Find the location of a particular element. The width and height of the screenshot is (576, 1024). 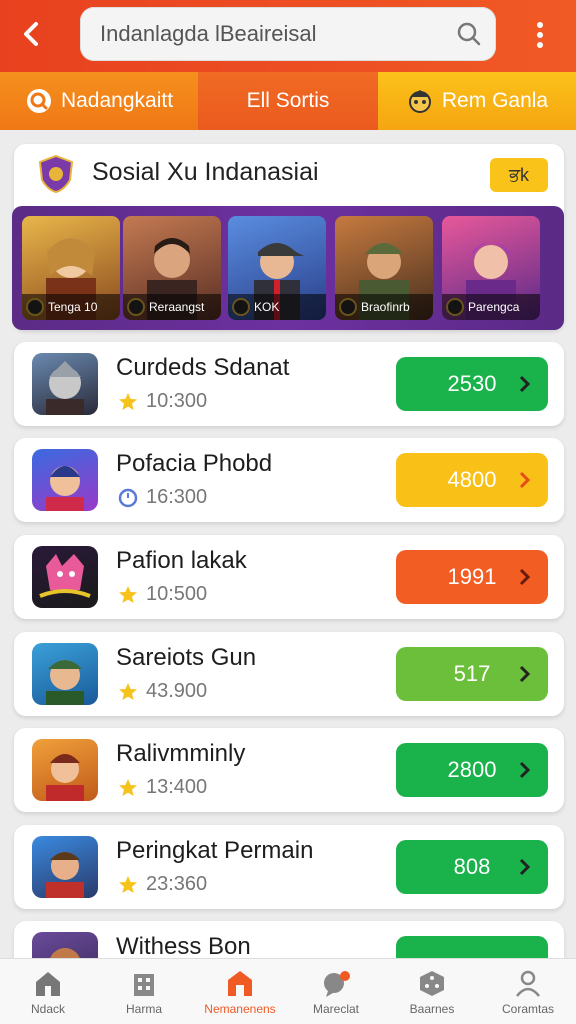

item-name: Curdeds Sdanat is located at coordinates (203, 367).